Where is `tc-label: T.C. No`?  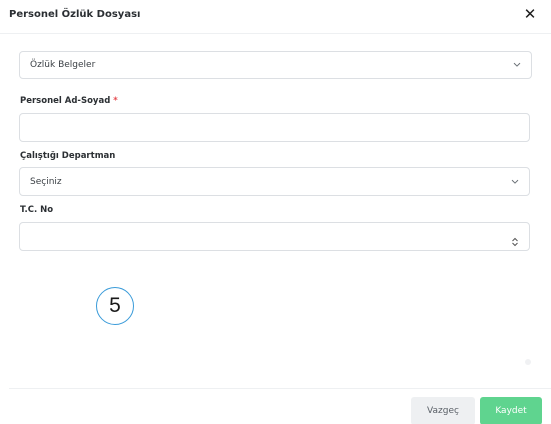 tc-label: T.C. No is located at coordinates (37, 210).